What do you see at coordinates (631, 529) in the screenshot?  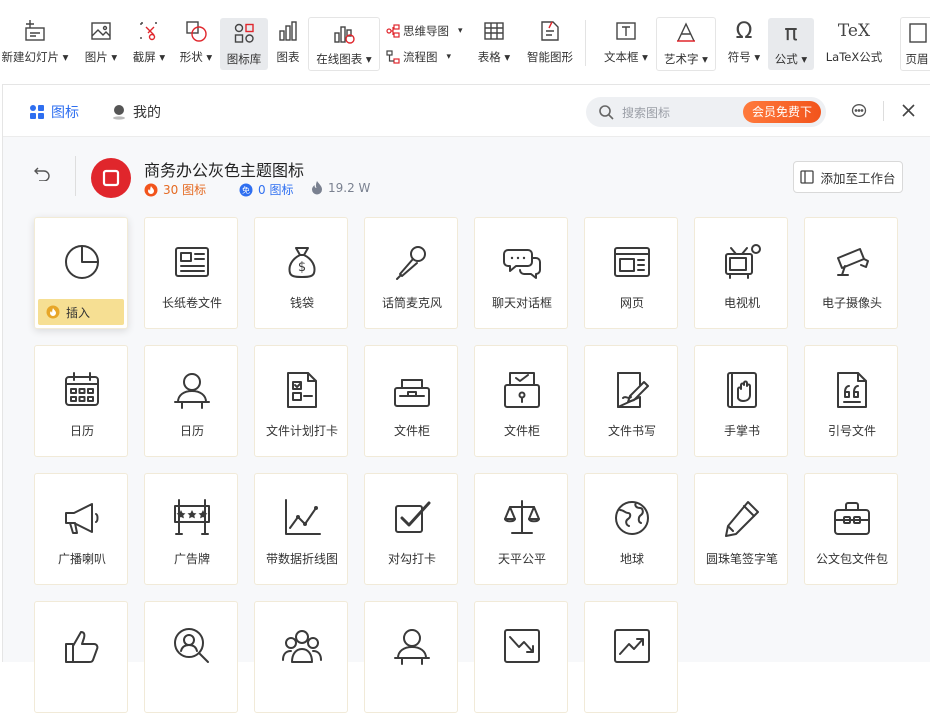 I see `icon-card: 地球` at bounding box center [631, 529].